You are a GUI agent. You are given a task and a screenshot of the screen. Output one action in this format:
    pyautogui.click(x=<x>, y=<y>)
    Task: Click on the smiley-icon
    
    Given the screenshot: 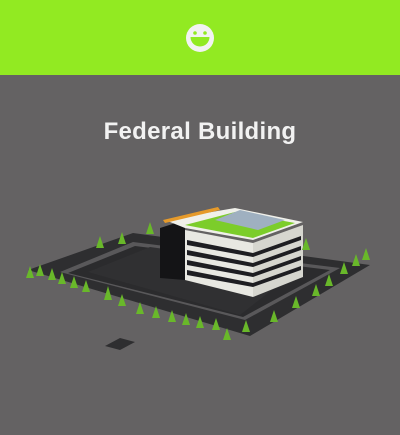 What is the action you would take?
    pyautogui.click(x=200, y=37)
    